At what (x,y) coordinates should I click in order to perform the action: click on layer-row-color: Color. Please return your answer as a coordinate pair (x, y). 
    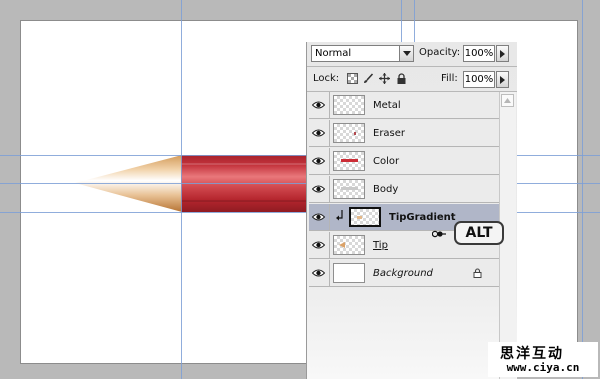
    Looking at the image, I should click on (404, 161).